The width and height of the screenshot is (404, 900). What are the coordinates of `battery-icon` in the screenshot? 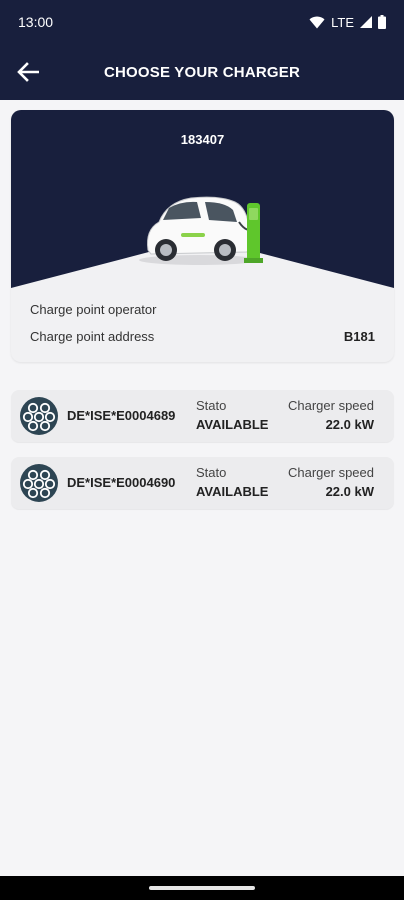 It's located at (382, 22).